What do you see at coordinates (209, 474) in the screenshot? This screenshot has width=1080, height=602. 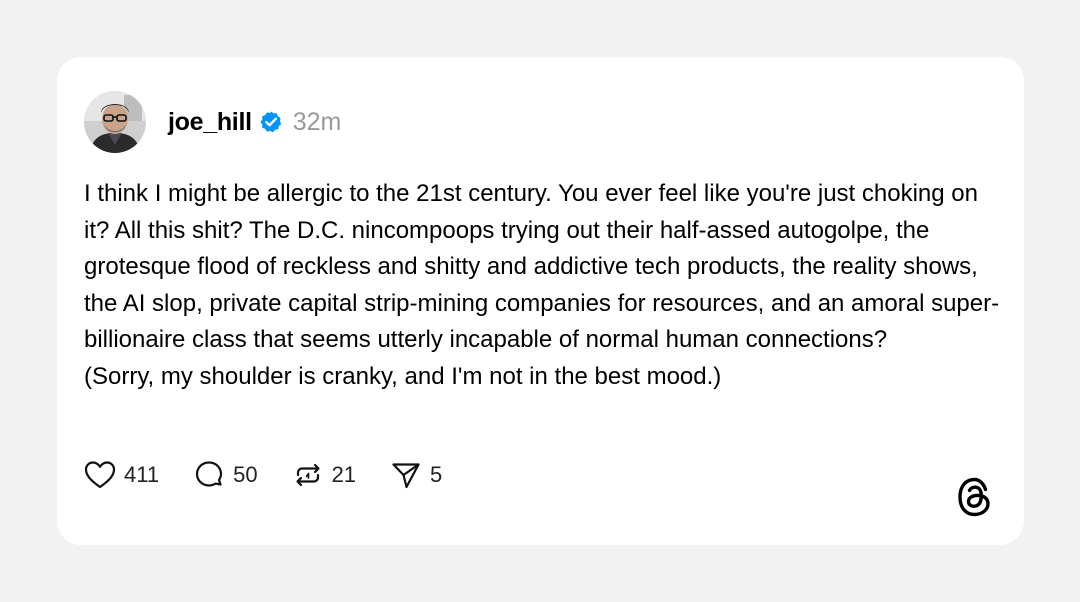 I see `comment-bubble-icon` at bounding box center [209, 474].